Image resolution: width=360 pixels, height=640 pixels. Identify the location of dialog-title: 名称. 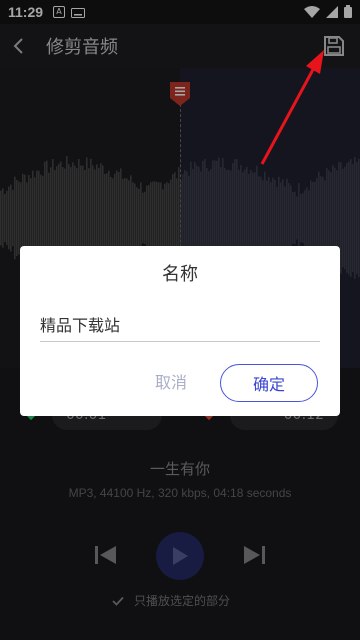
(180, 274).